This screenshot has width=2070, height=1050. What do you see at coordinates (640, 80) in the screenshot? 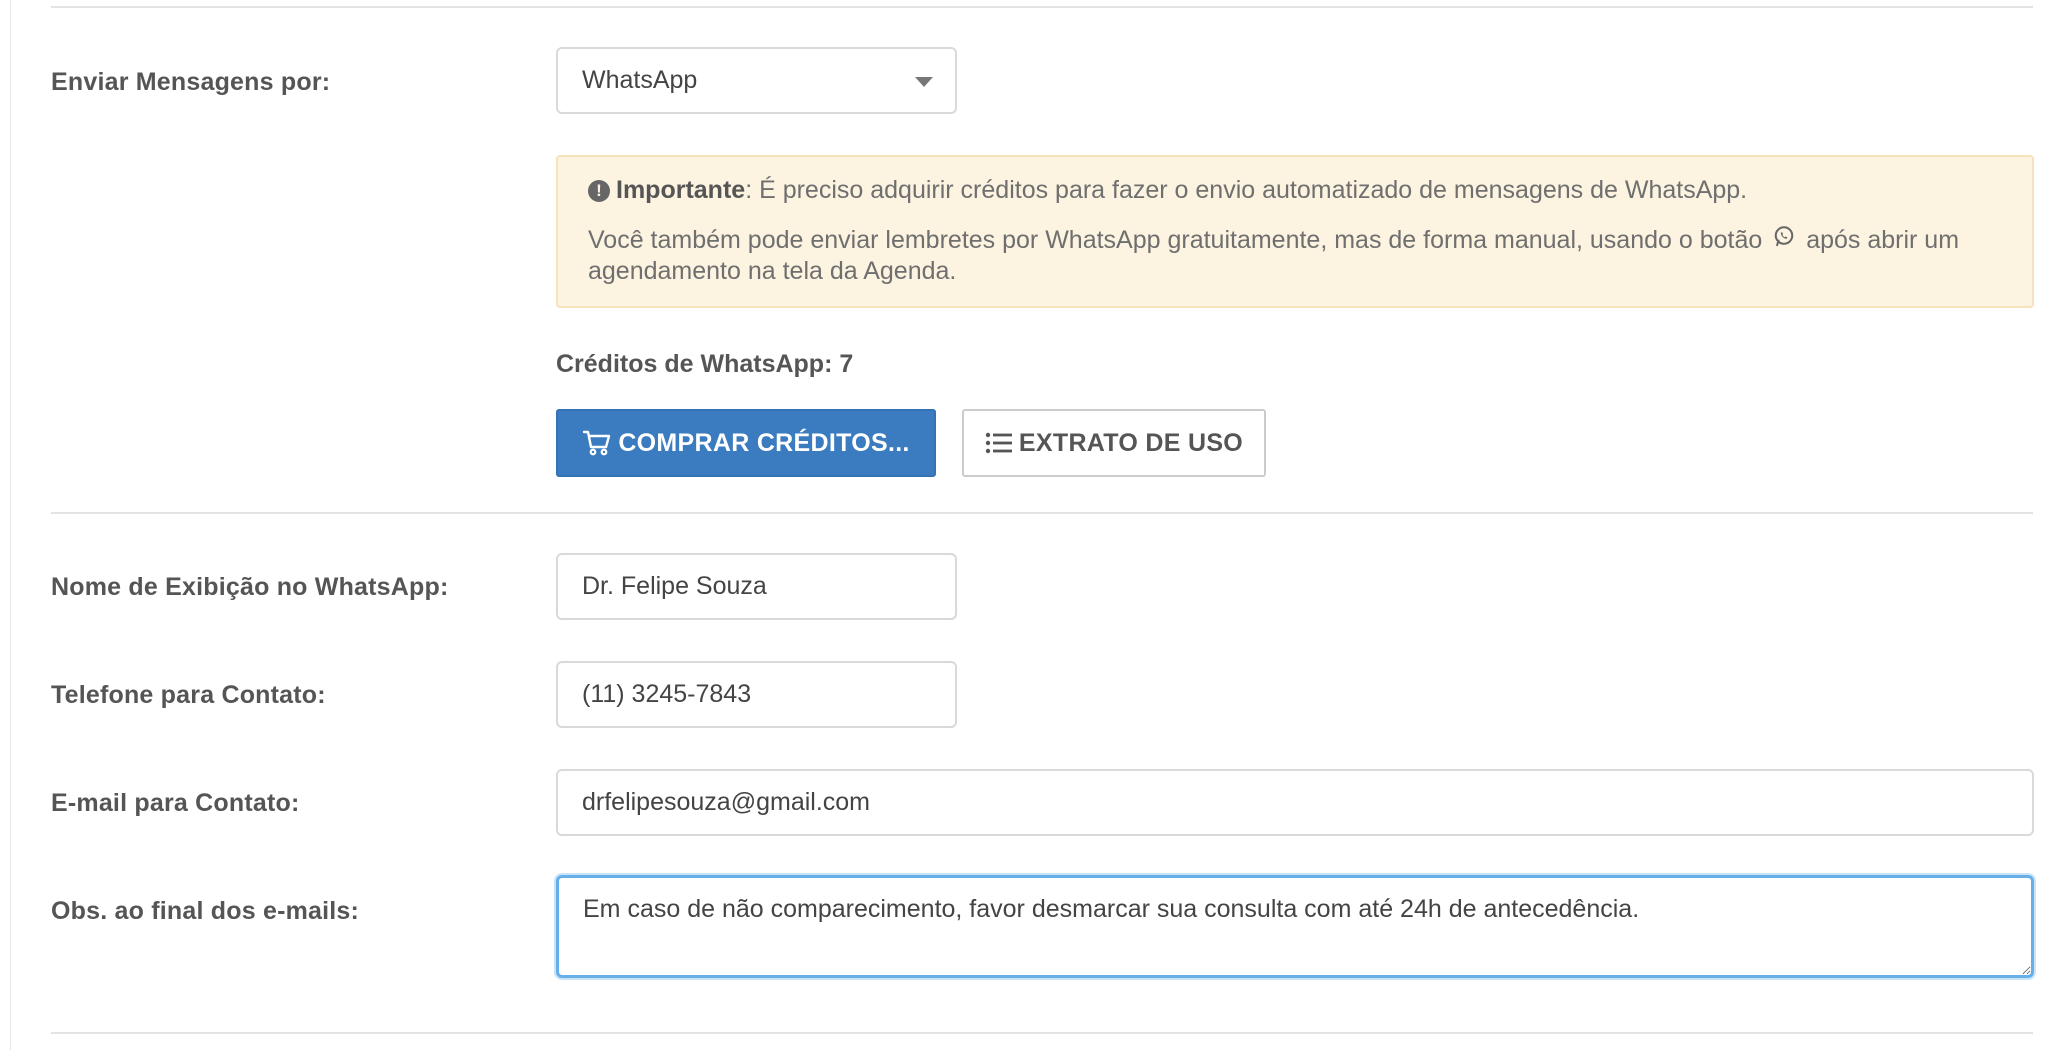
I see `send-via-selected-value: WhatsApp` at bounding box center [640, 80].